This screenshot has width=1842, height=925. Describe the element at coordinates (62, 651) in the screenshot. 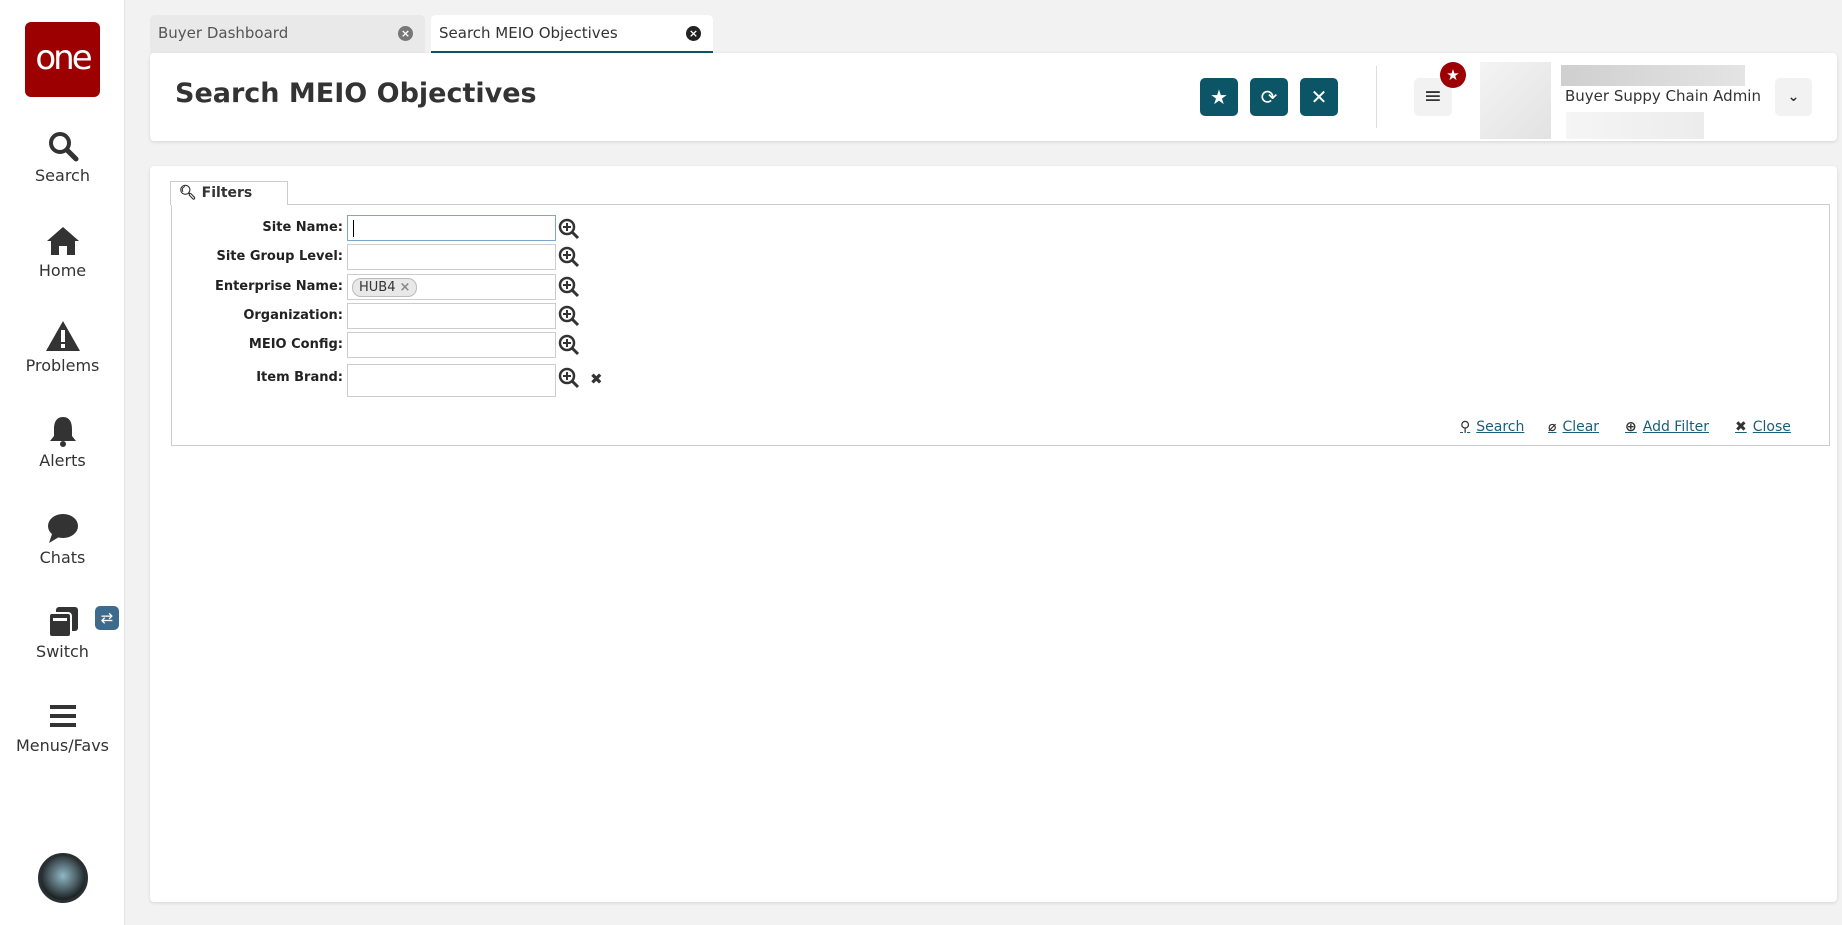

I see `sidebar-item-label: Switch` at that location.